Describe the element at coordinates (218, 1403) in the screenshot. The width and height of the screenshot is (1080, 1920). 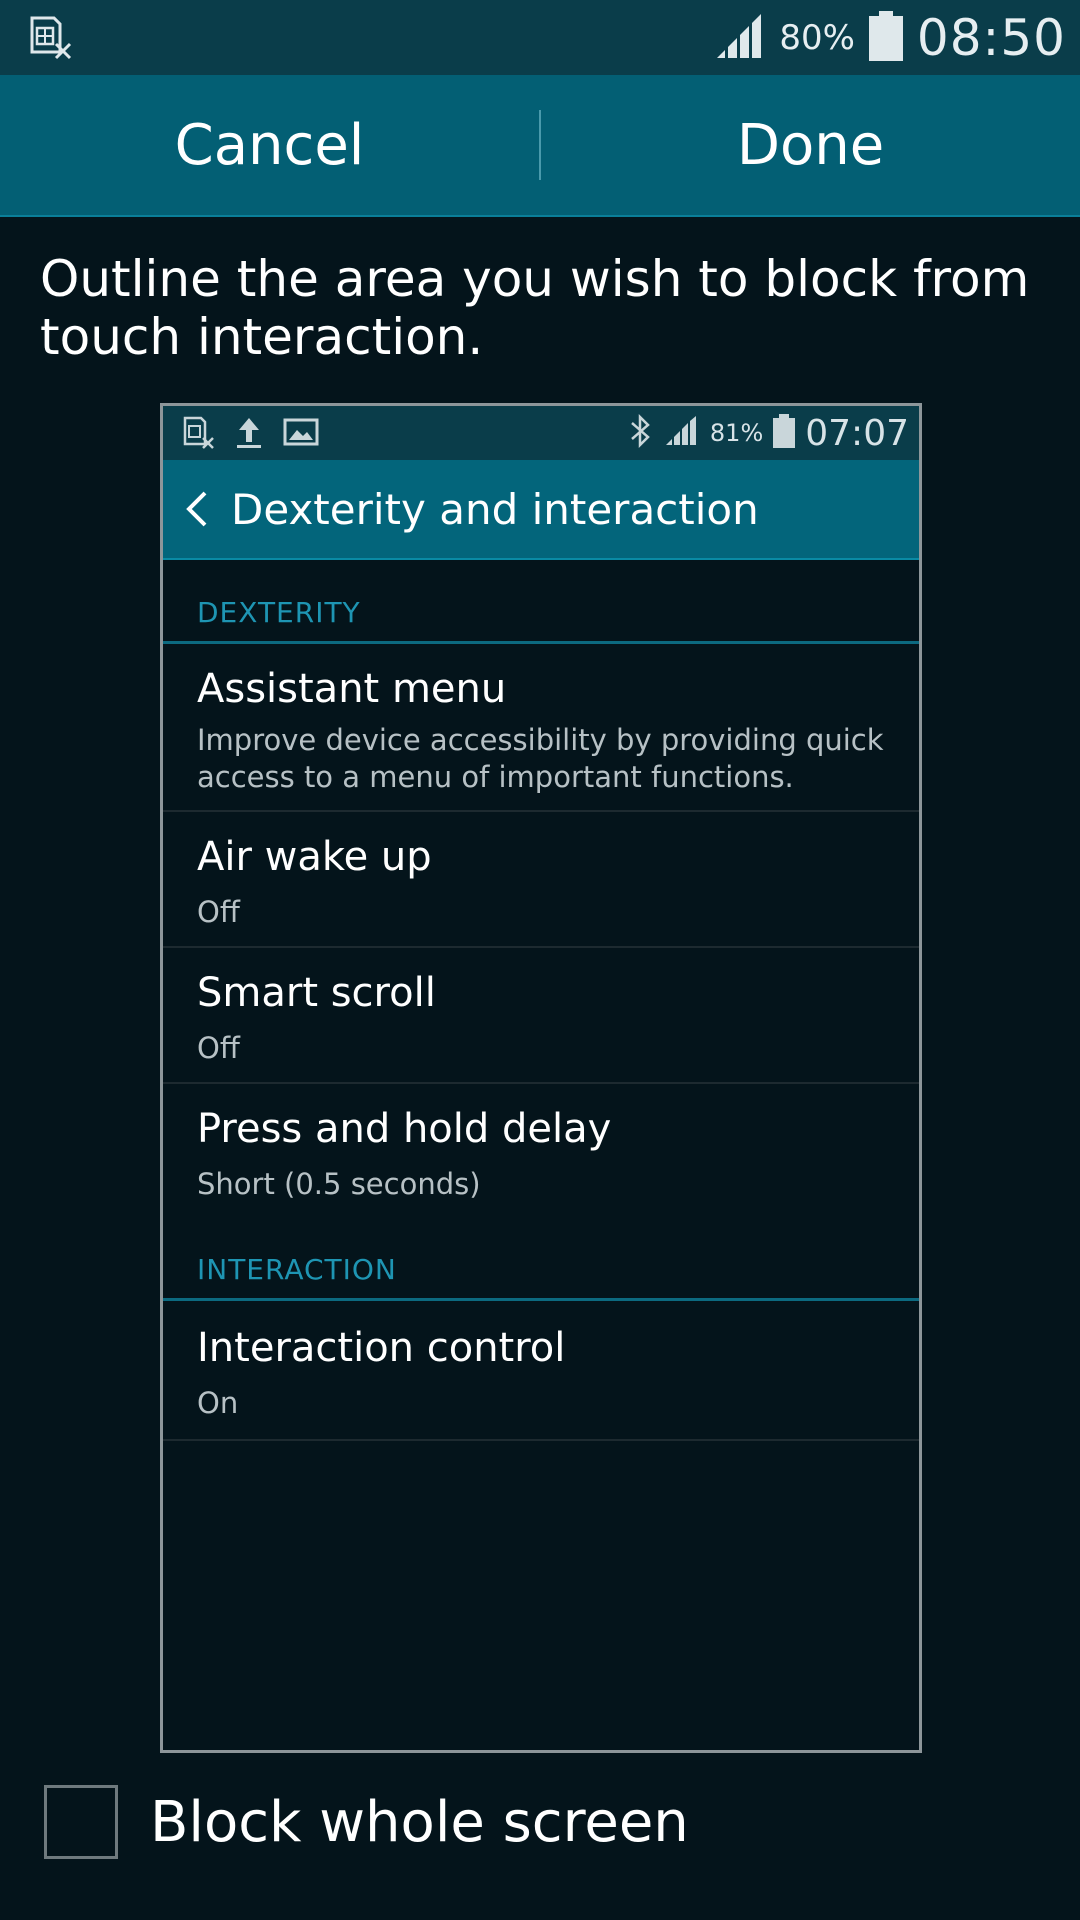
I see `item-subtitle: On` at that location.